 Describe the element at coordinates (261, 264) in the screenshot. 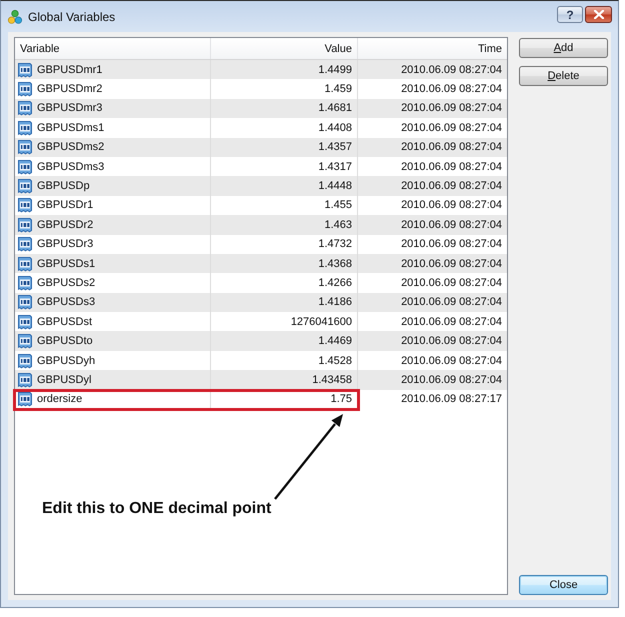

I see `table-row: GBPUSDs1 1.4368 2010.06.09 08:27:04` at that location.